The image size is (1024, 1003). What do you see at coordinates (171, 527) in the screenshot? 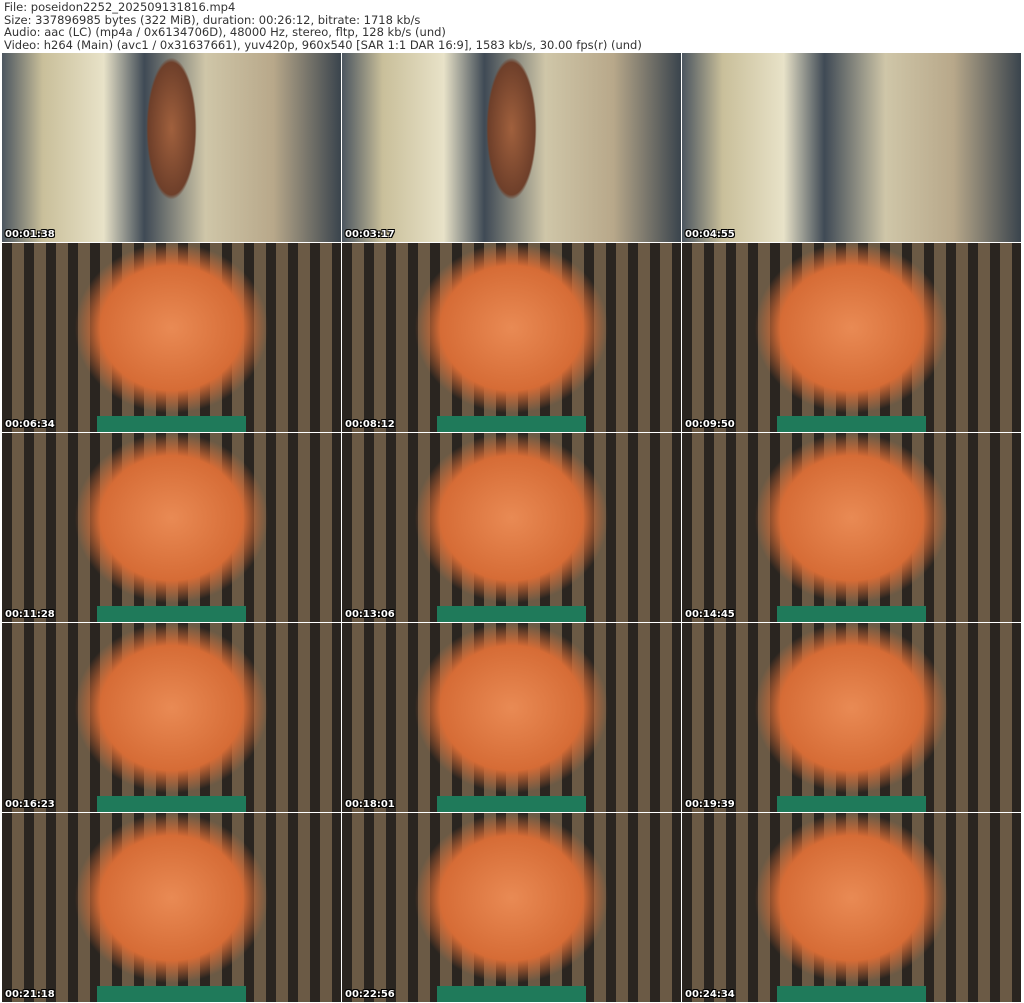
I see `thumbnail: 00:11:28` at bounding box center [171, 527].